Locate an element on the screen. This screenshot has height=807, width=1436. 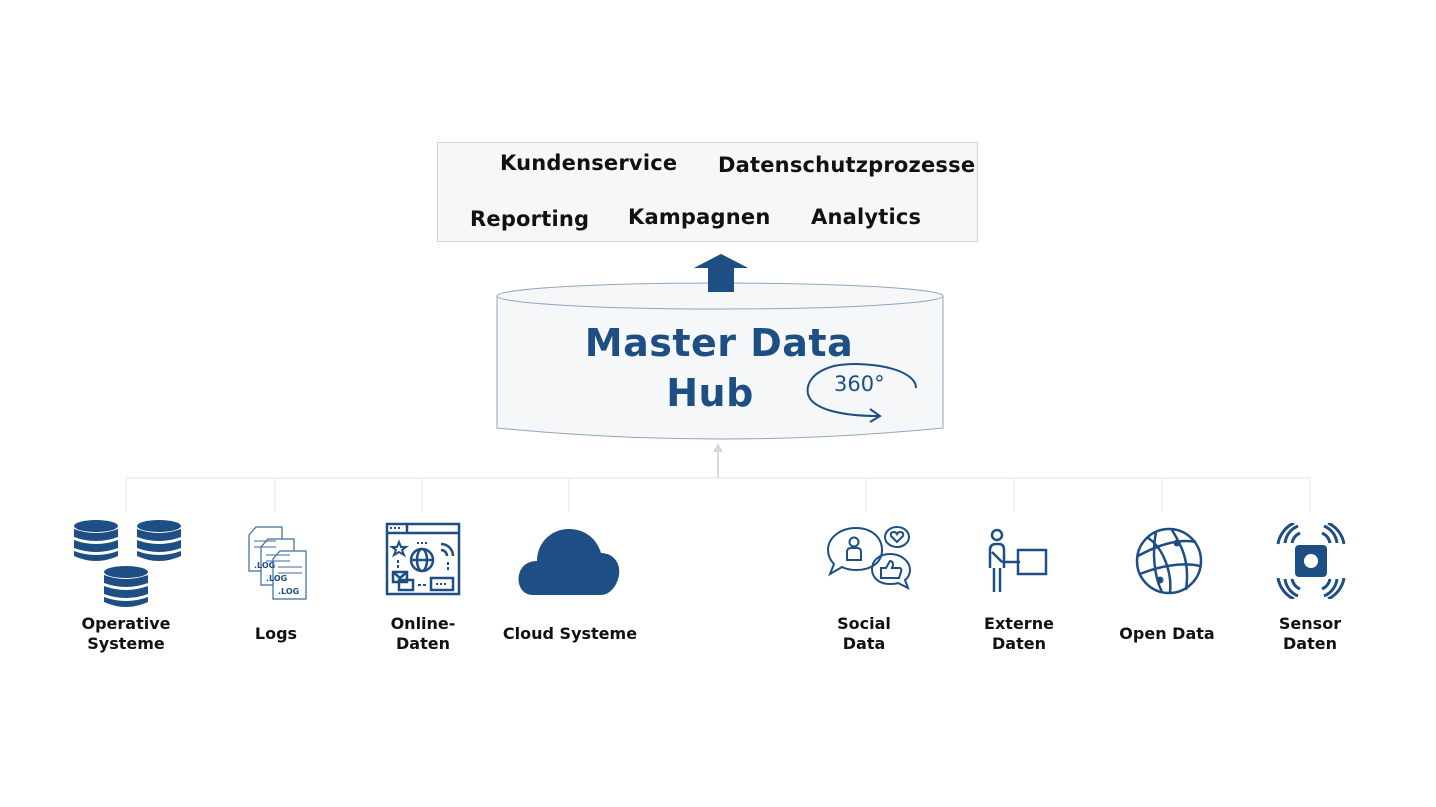
source-label-open-data: Open Data is located at coordinates (1167, 634).